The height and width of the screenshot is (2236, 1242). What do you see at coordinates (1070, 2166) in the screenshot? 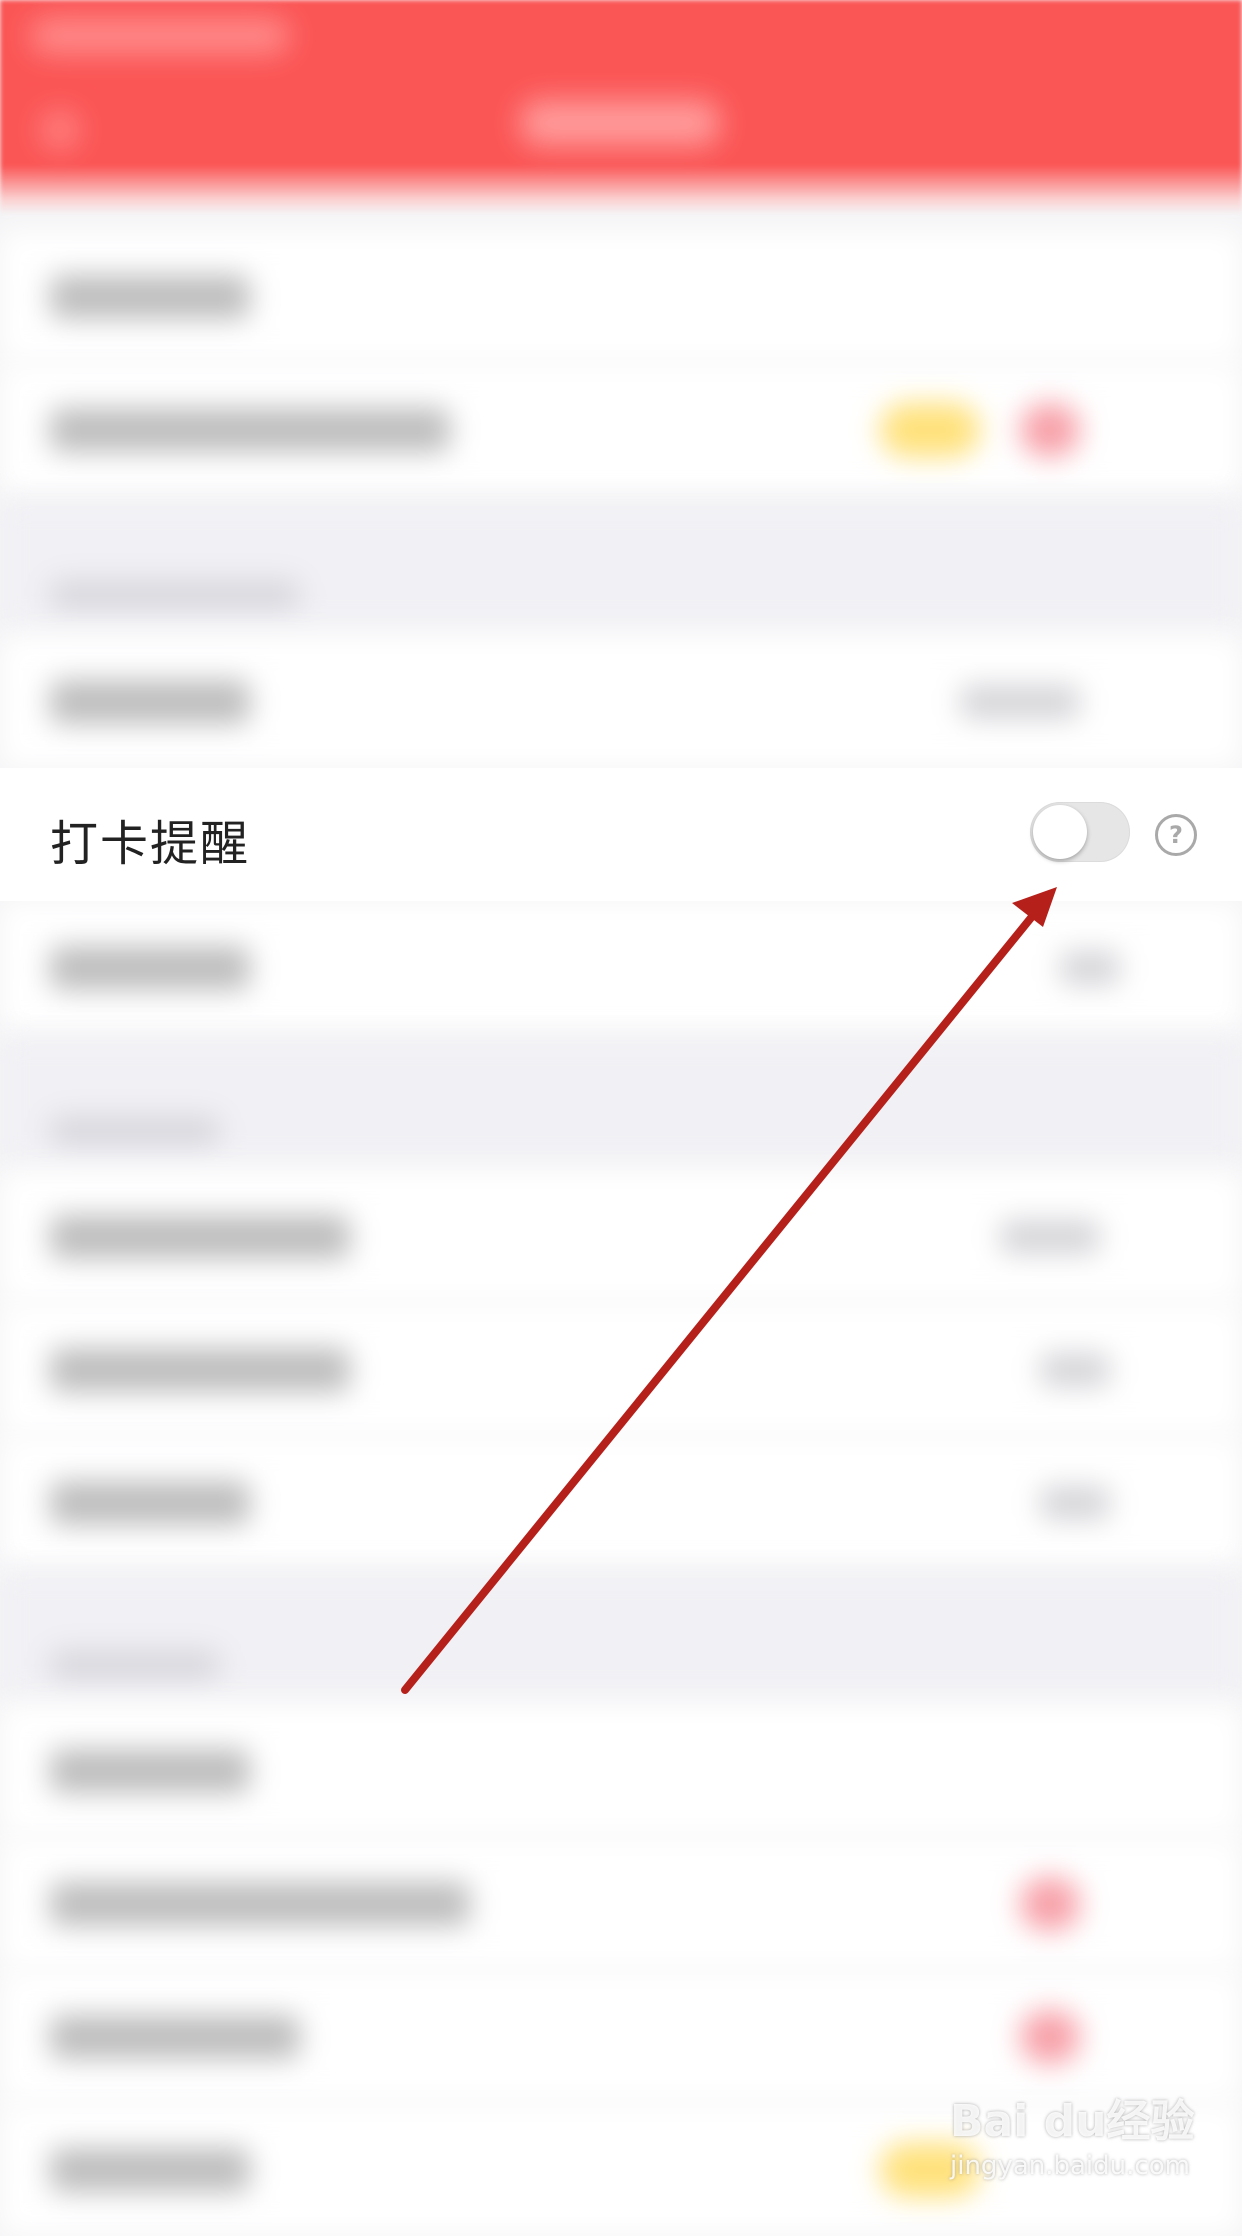
I see `watermark-url: jingyan.baidu.com` at bounding box center [1070, 2166].